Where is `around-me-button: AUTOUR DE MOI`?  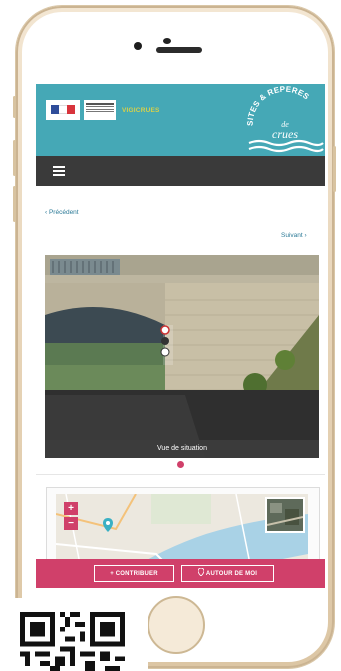 around-me-button: AUTOUR DE MOI is located at coordinates (227, 573).